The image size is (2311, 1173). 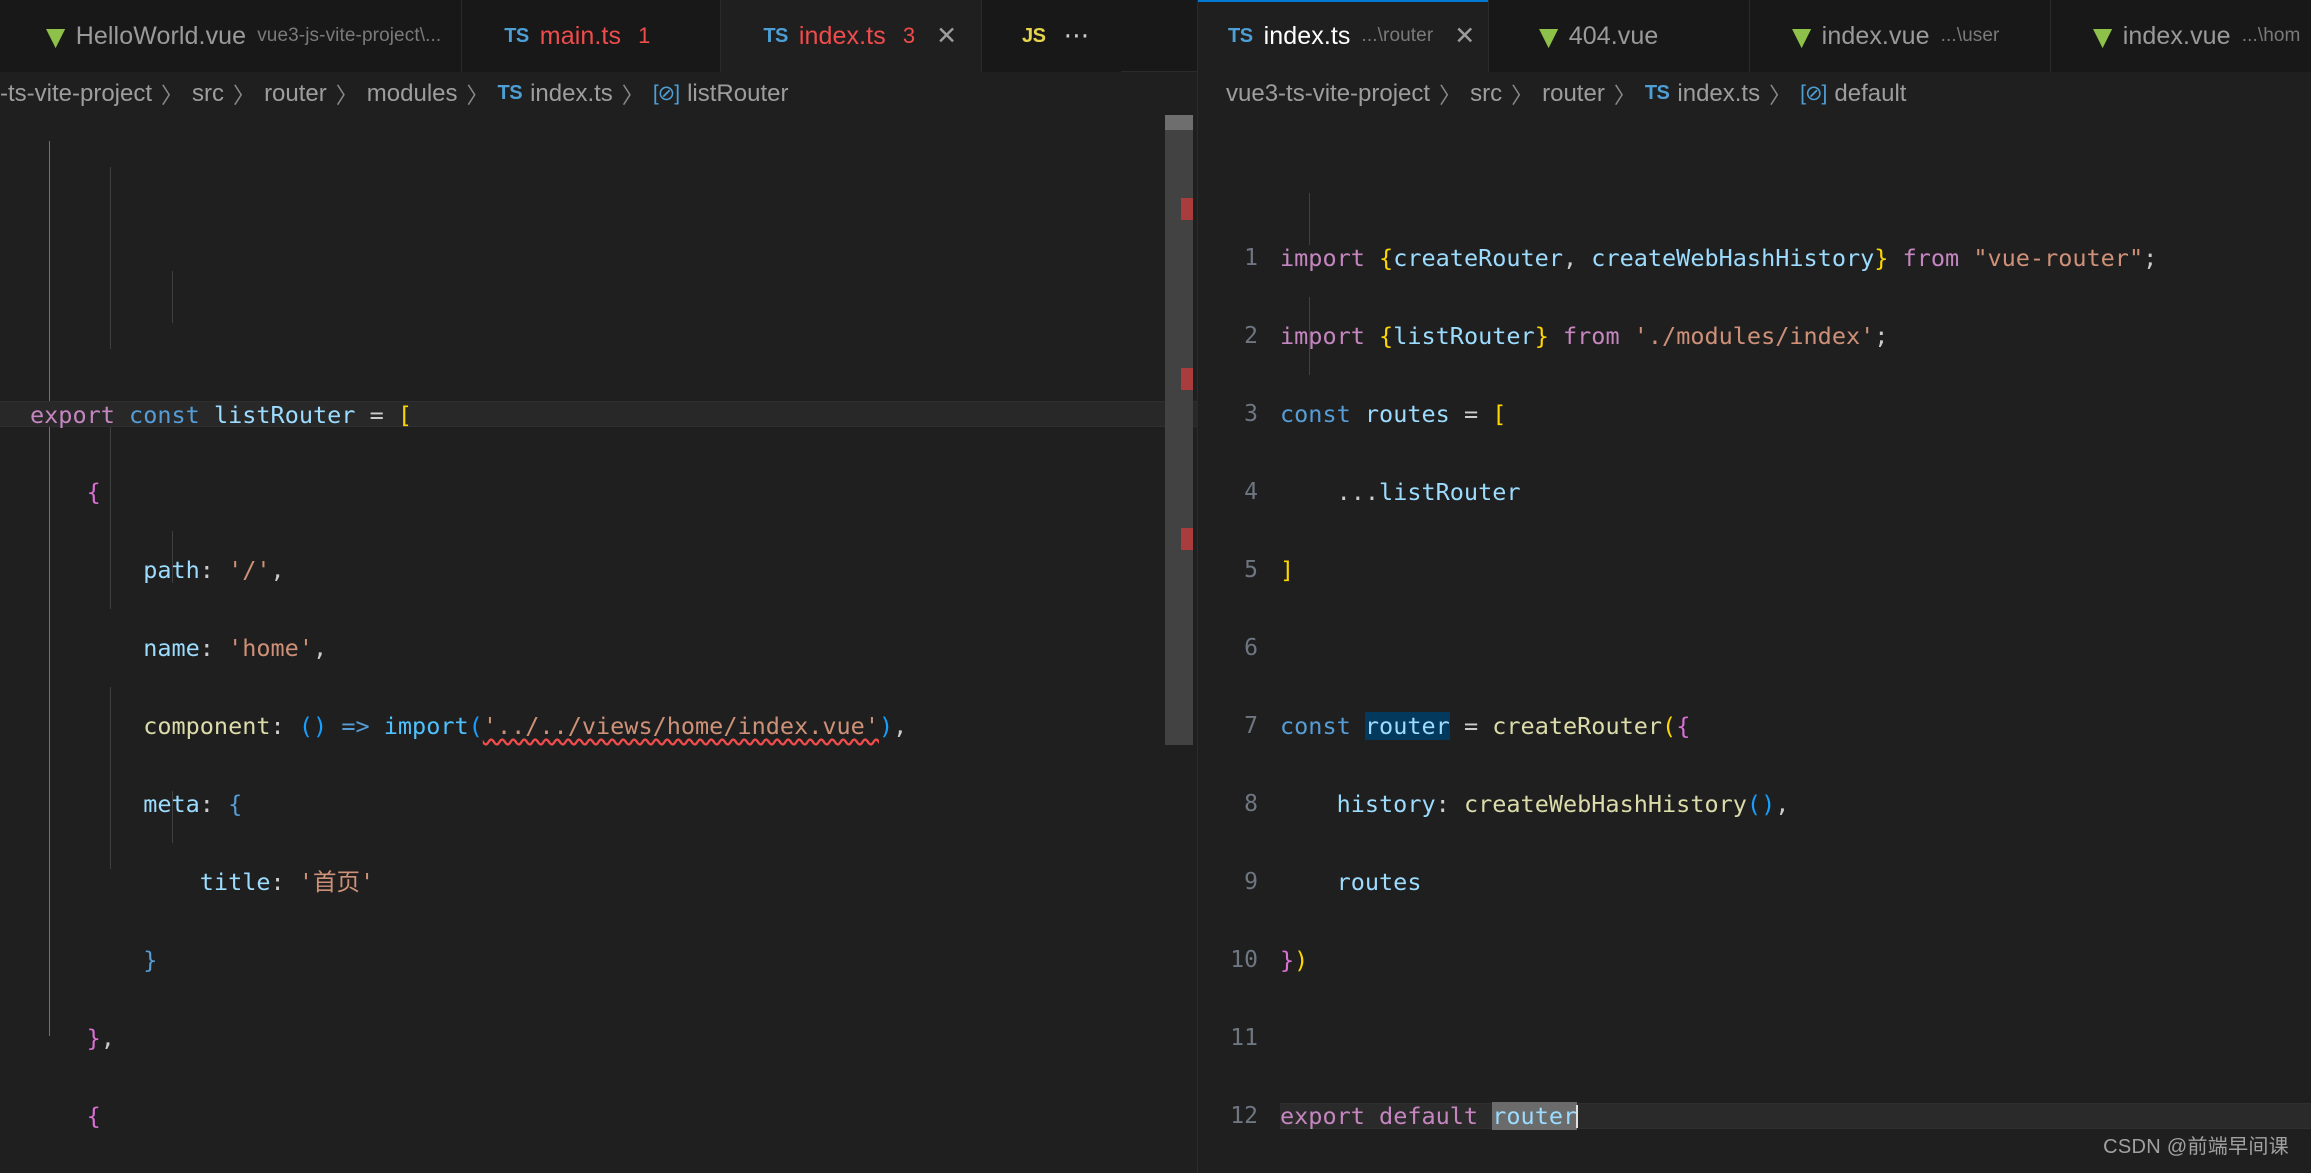 I want to click on watermark: CSDN @前端早间课, so click(x=2196, y=1147).